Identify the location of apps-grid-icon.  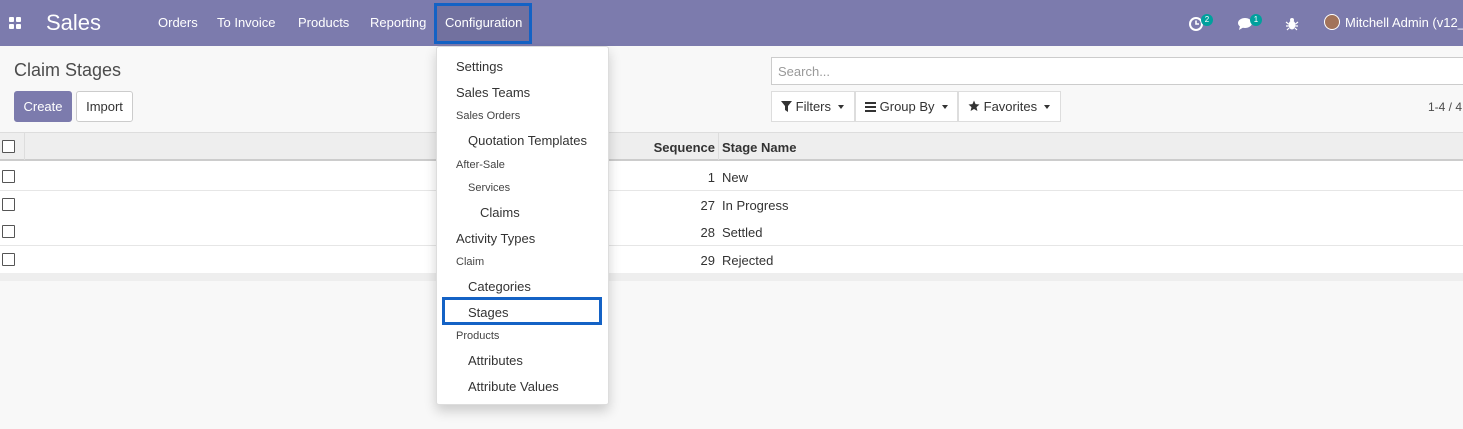
(15, 23).